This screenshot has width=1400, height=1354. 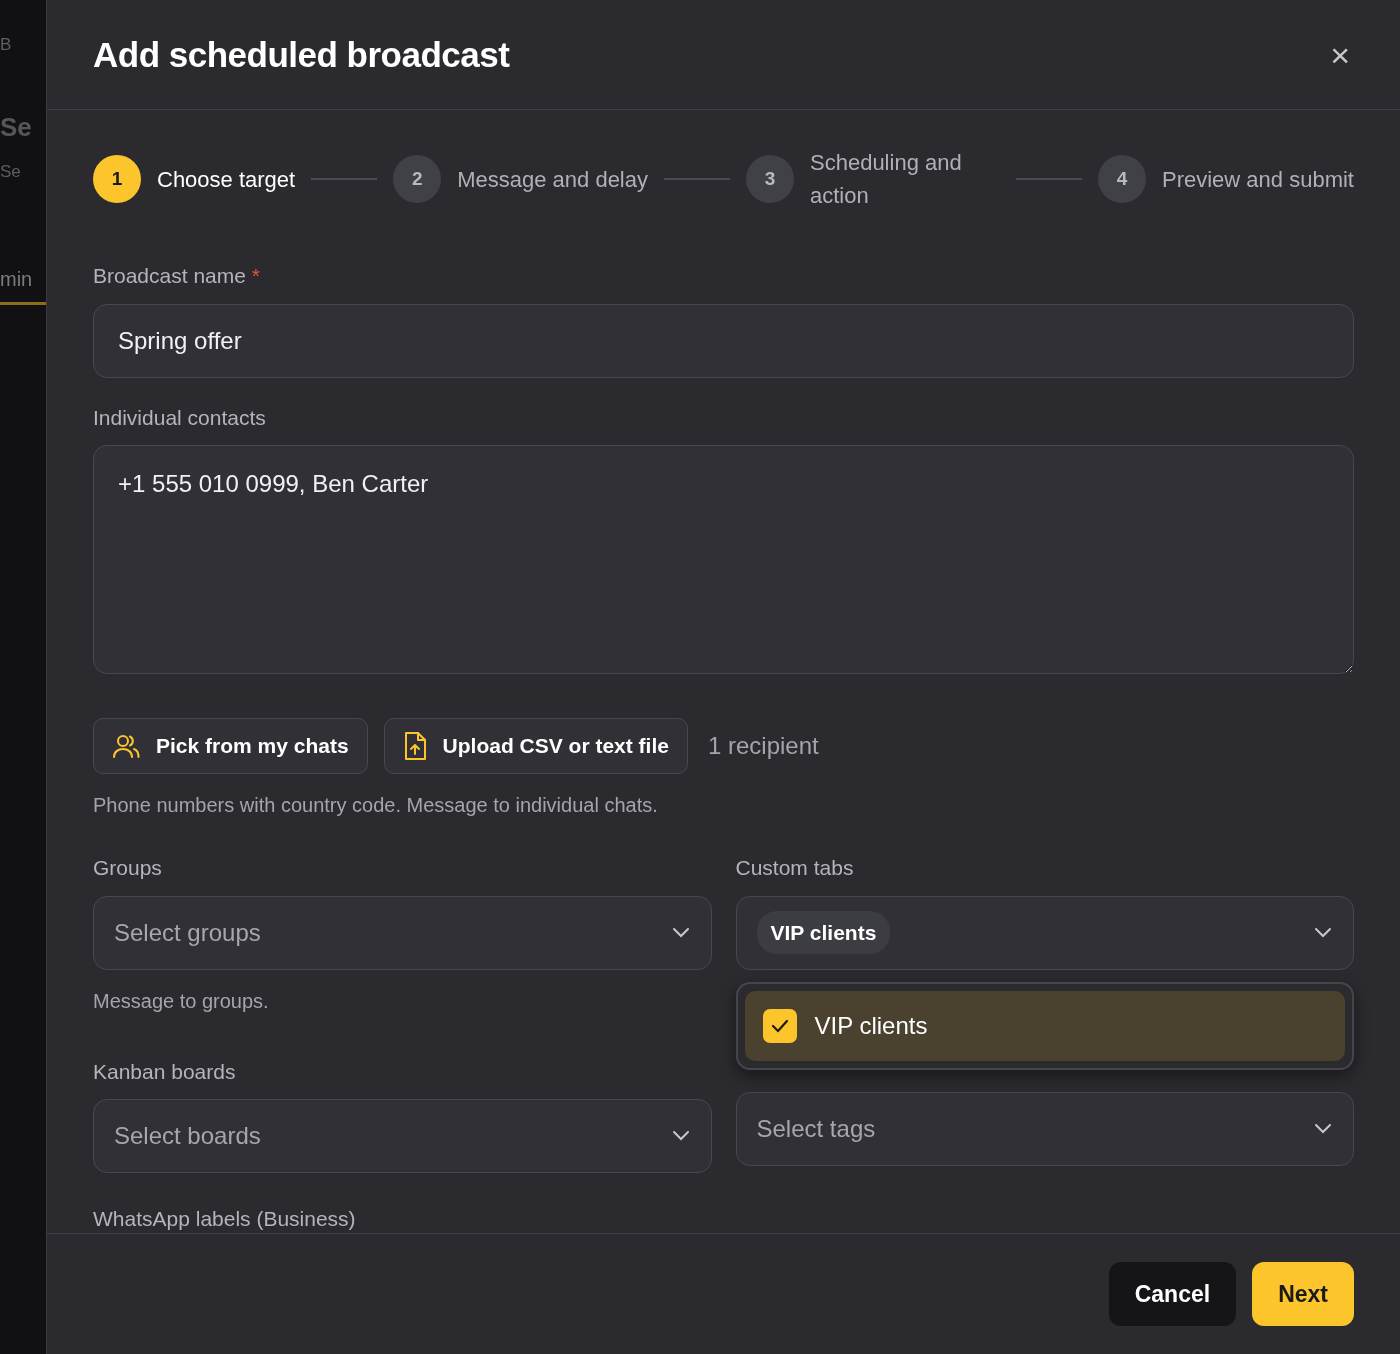 I want to click on boards-select: Select boards, so click(x=402, y=1136).